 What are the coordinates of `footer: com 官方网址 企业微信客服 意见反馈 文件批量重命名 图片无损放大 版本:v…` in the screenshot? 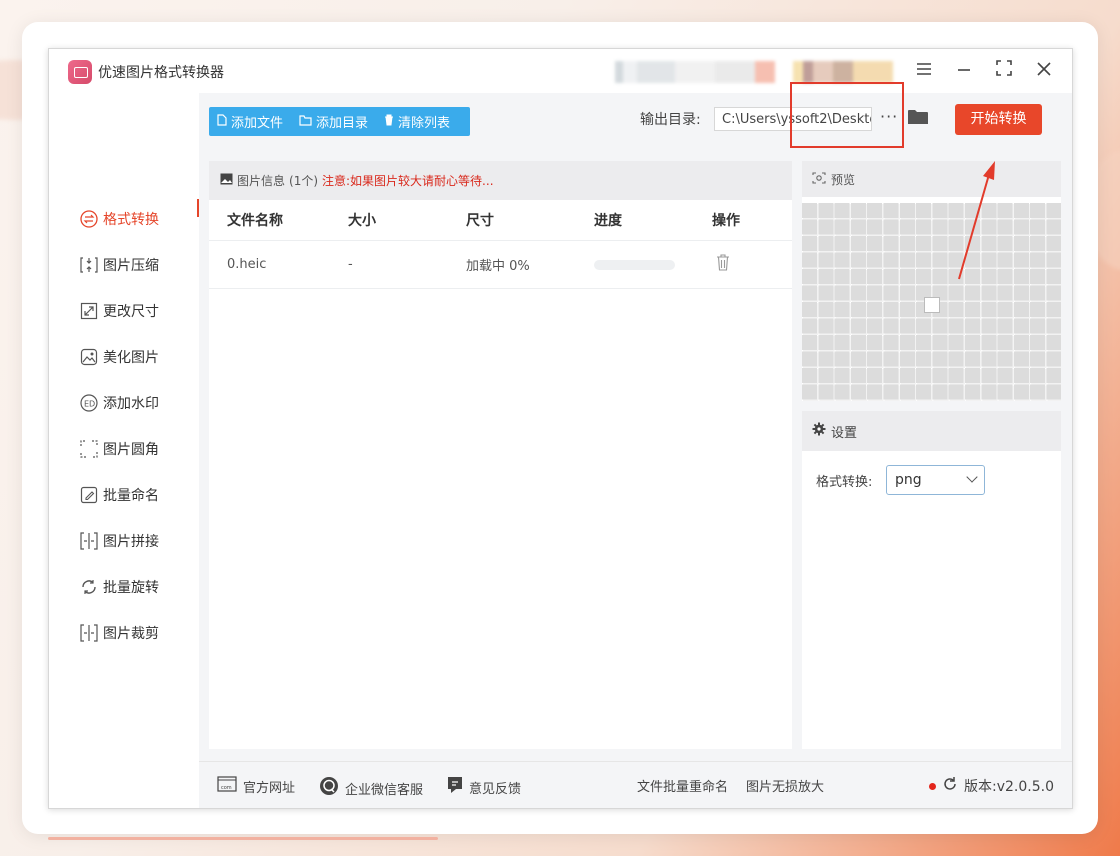 It's located at (635, 784).